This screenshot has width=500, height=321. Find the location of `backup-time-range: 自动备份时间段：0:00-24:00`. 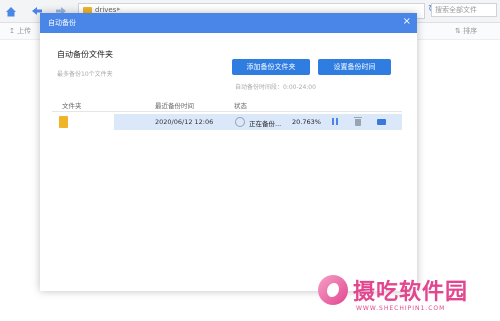

backup-time-range: 自动备份时间段：0:00-24:00 is located at coordinates (275, 87).